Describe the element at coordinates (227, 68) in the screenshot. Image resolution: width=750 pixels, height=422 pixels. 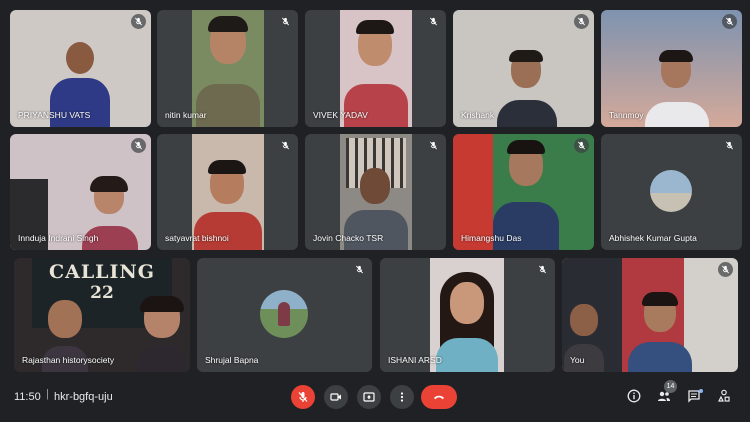
I see `participant-tile: nitin kumar` at that location.